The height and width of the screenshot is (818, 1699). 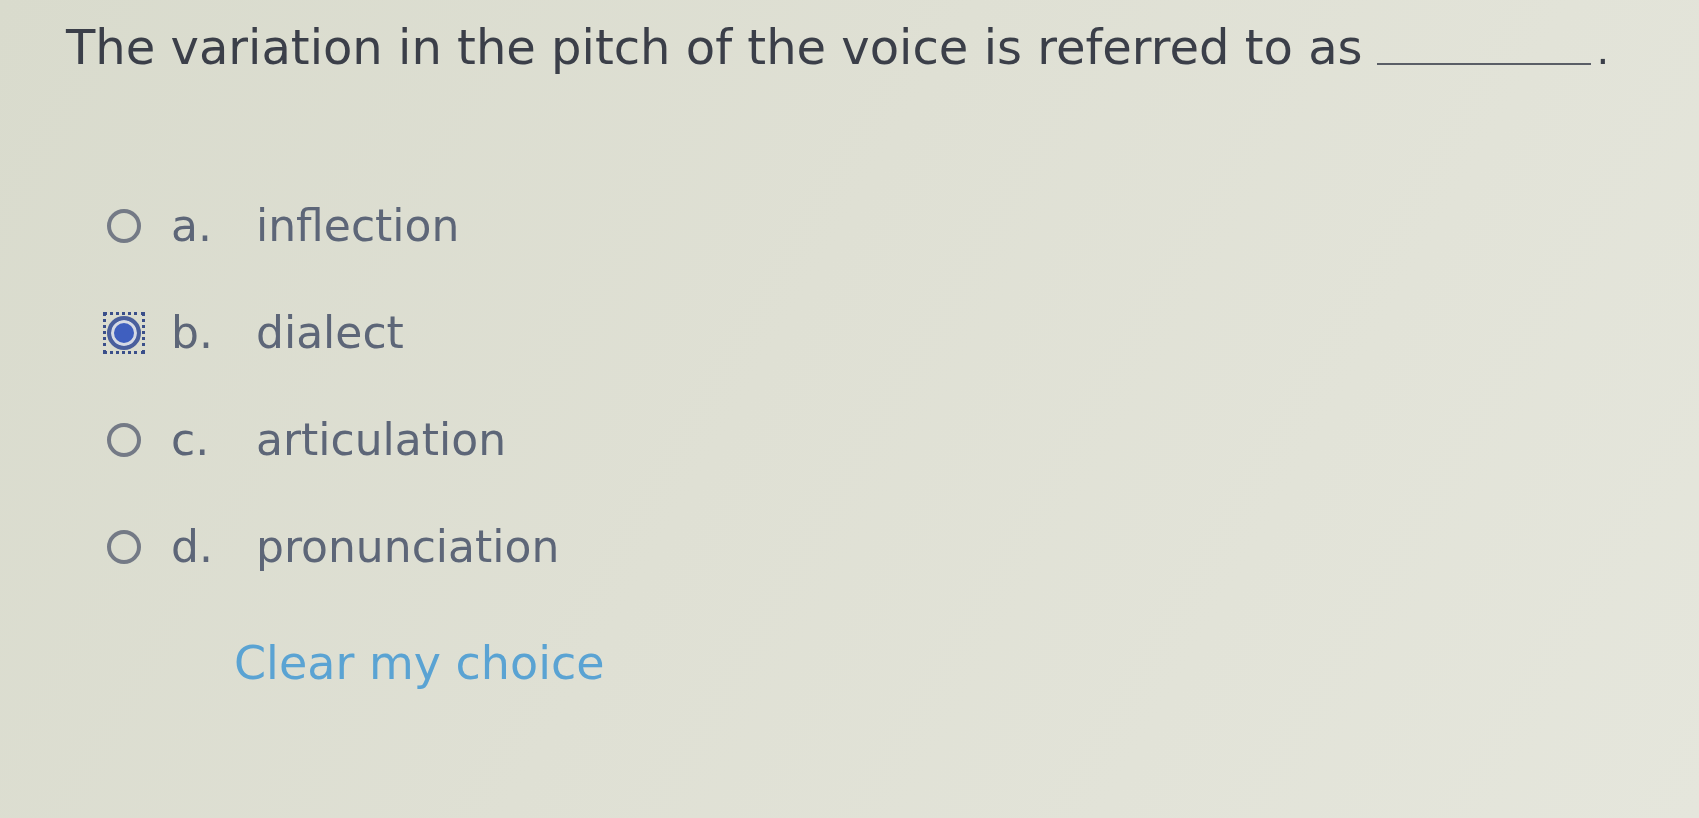 I want to click on option-label: articulation, so click(x=381, y=440).